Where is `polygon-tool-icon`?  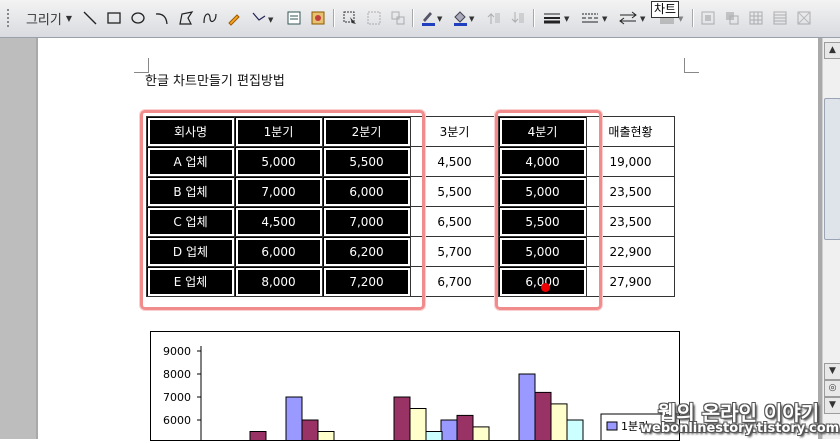 polygon-tool-icon is located at coordinates (186, 18).